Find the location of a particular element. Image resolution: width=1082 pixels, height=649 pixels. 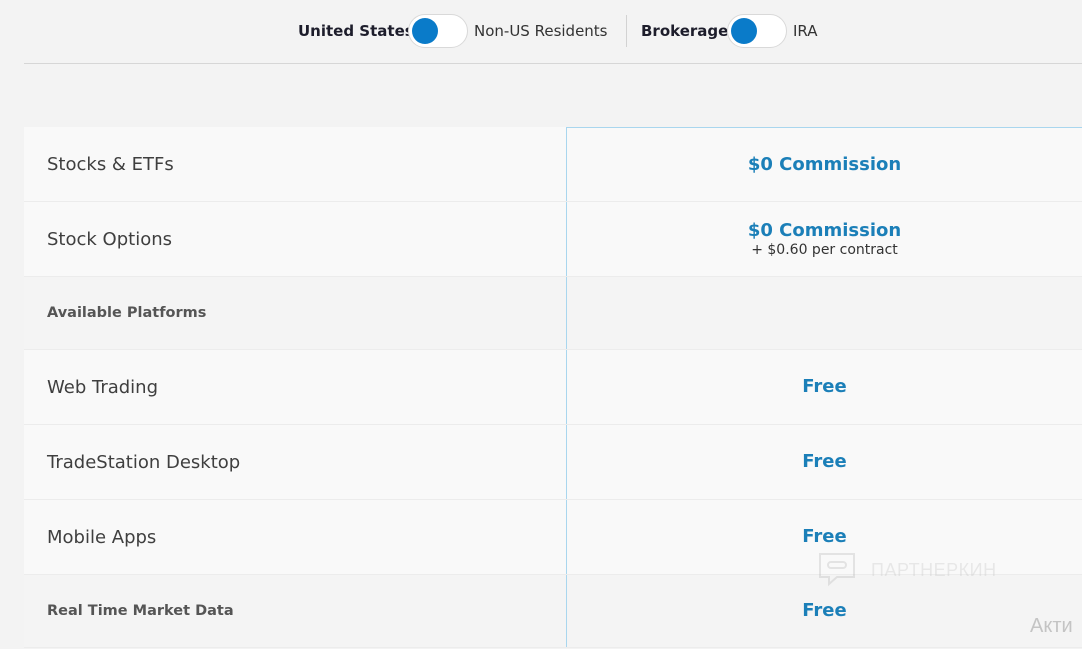

watermark-text: ПАРТНЕРКИН is located at coordinates (934, 570).